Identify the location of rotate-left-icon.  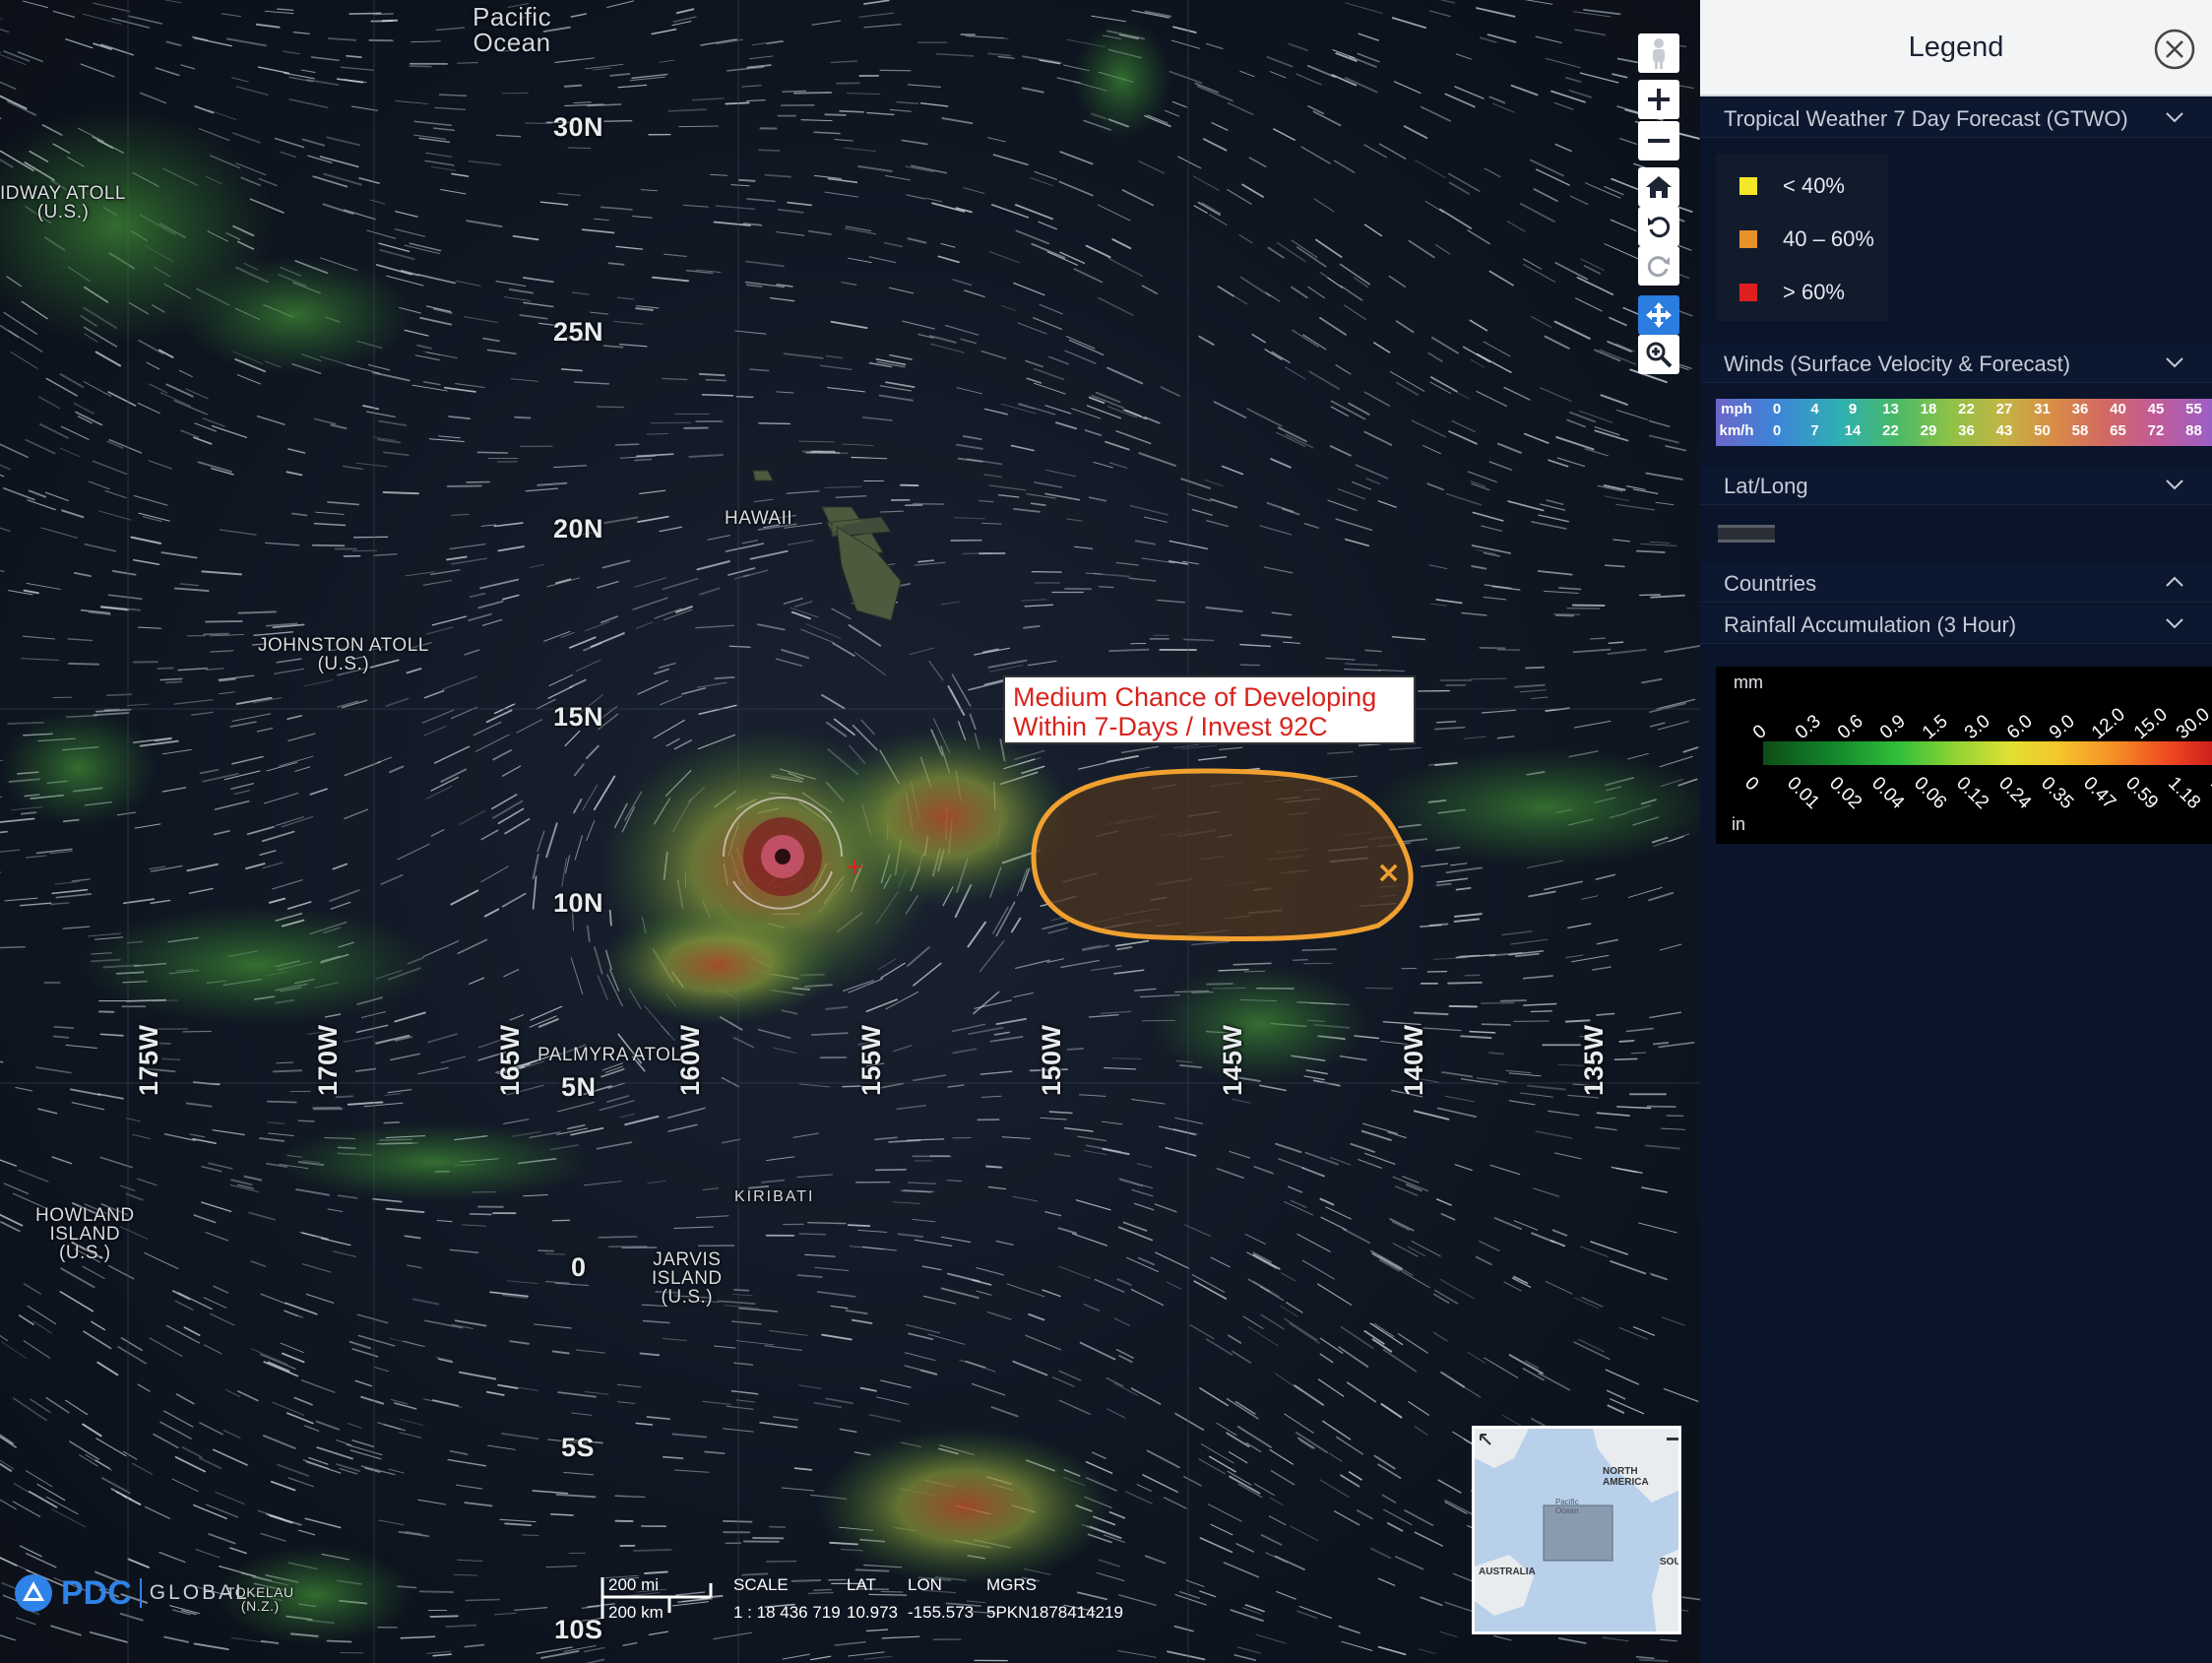
(1660, 227).